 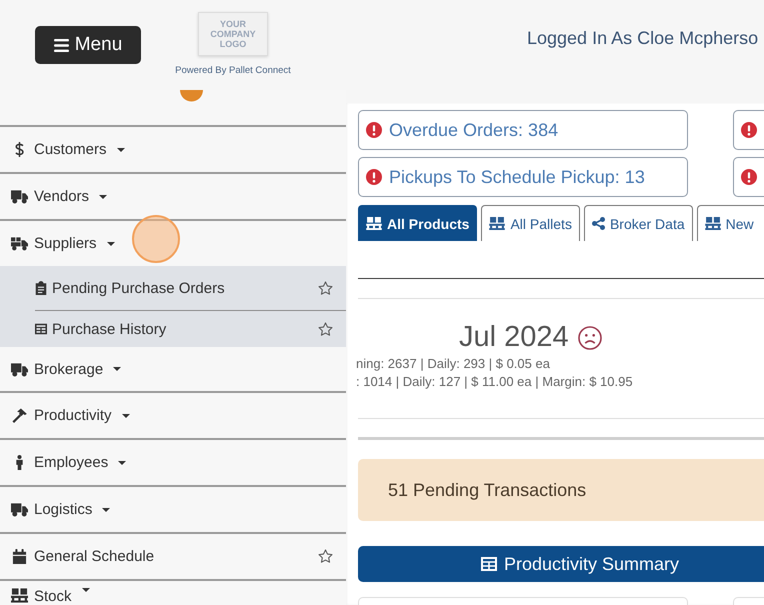 What do you see at coordinates (590, 338) in the screenshot?
I see `sad-face-icon` at bounding box center [590, 338].